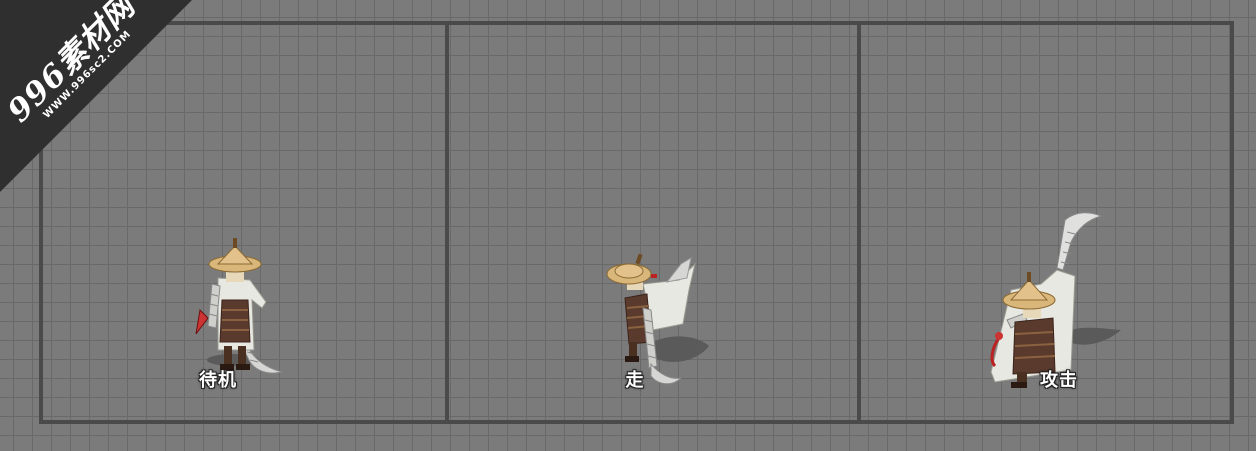 This screenshot has width=1256, height=451. I want to click on label-walk: 走, so click(635, 380).